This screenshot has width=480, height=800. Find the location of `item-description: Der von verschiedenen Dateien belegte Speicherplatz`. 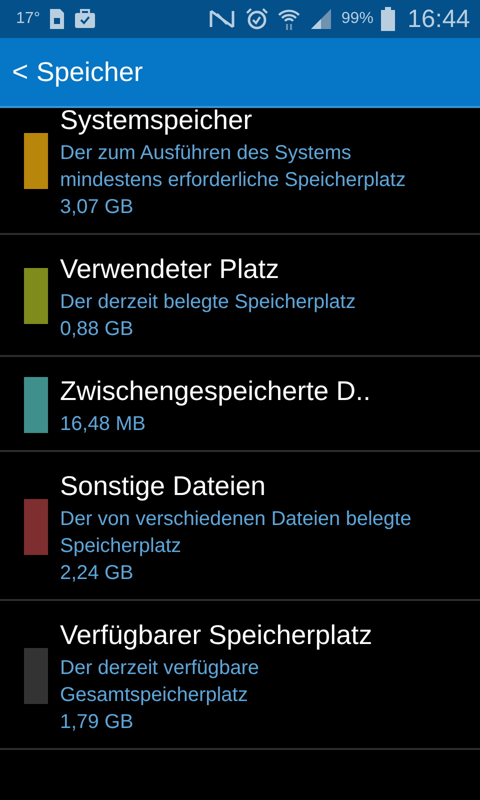

item-description: Der von verschiedenen Dateien belegte Speicherplatz is located at coordinates (236, 533).